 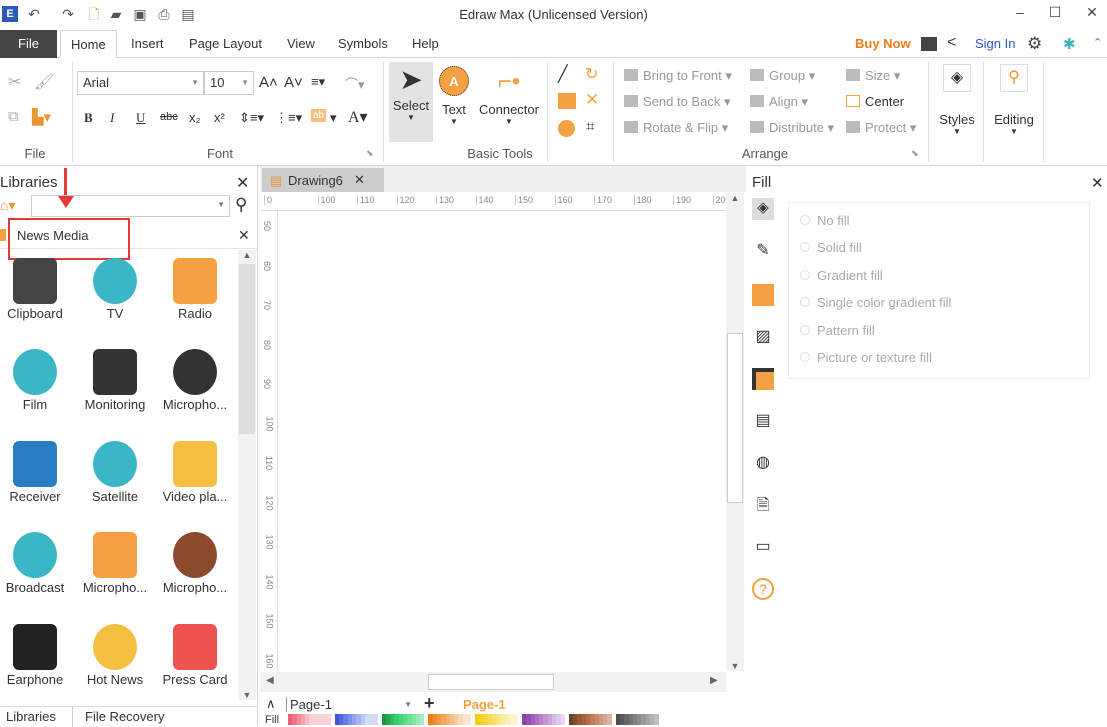 What do you see at coordinates (115, 655) in the screenshot?
I see `library-shape: Hot News` at bounding box center [115, 655].